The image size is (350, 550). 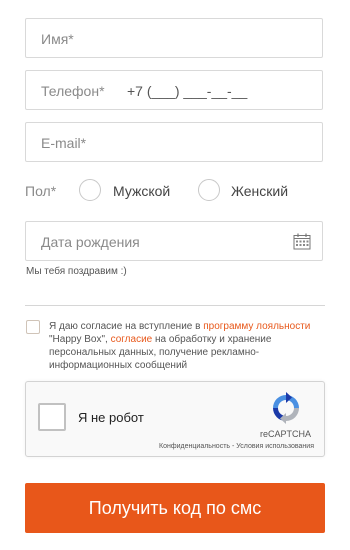 What do you see at coordinates (52, 417) in the screenshot?
I see `recaptcha-checkbox` at bounding box center [52, 417].